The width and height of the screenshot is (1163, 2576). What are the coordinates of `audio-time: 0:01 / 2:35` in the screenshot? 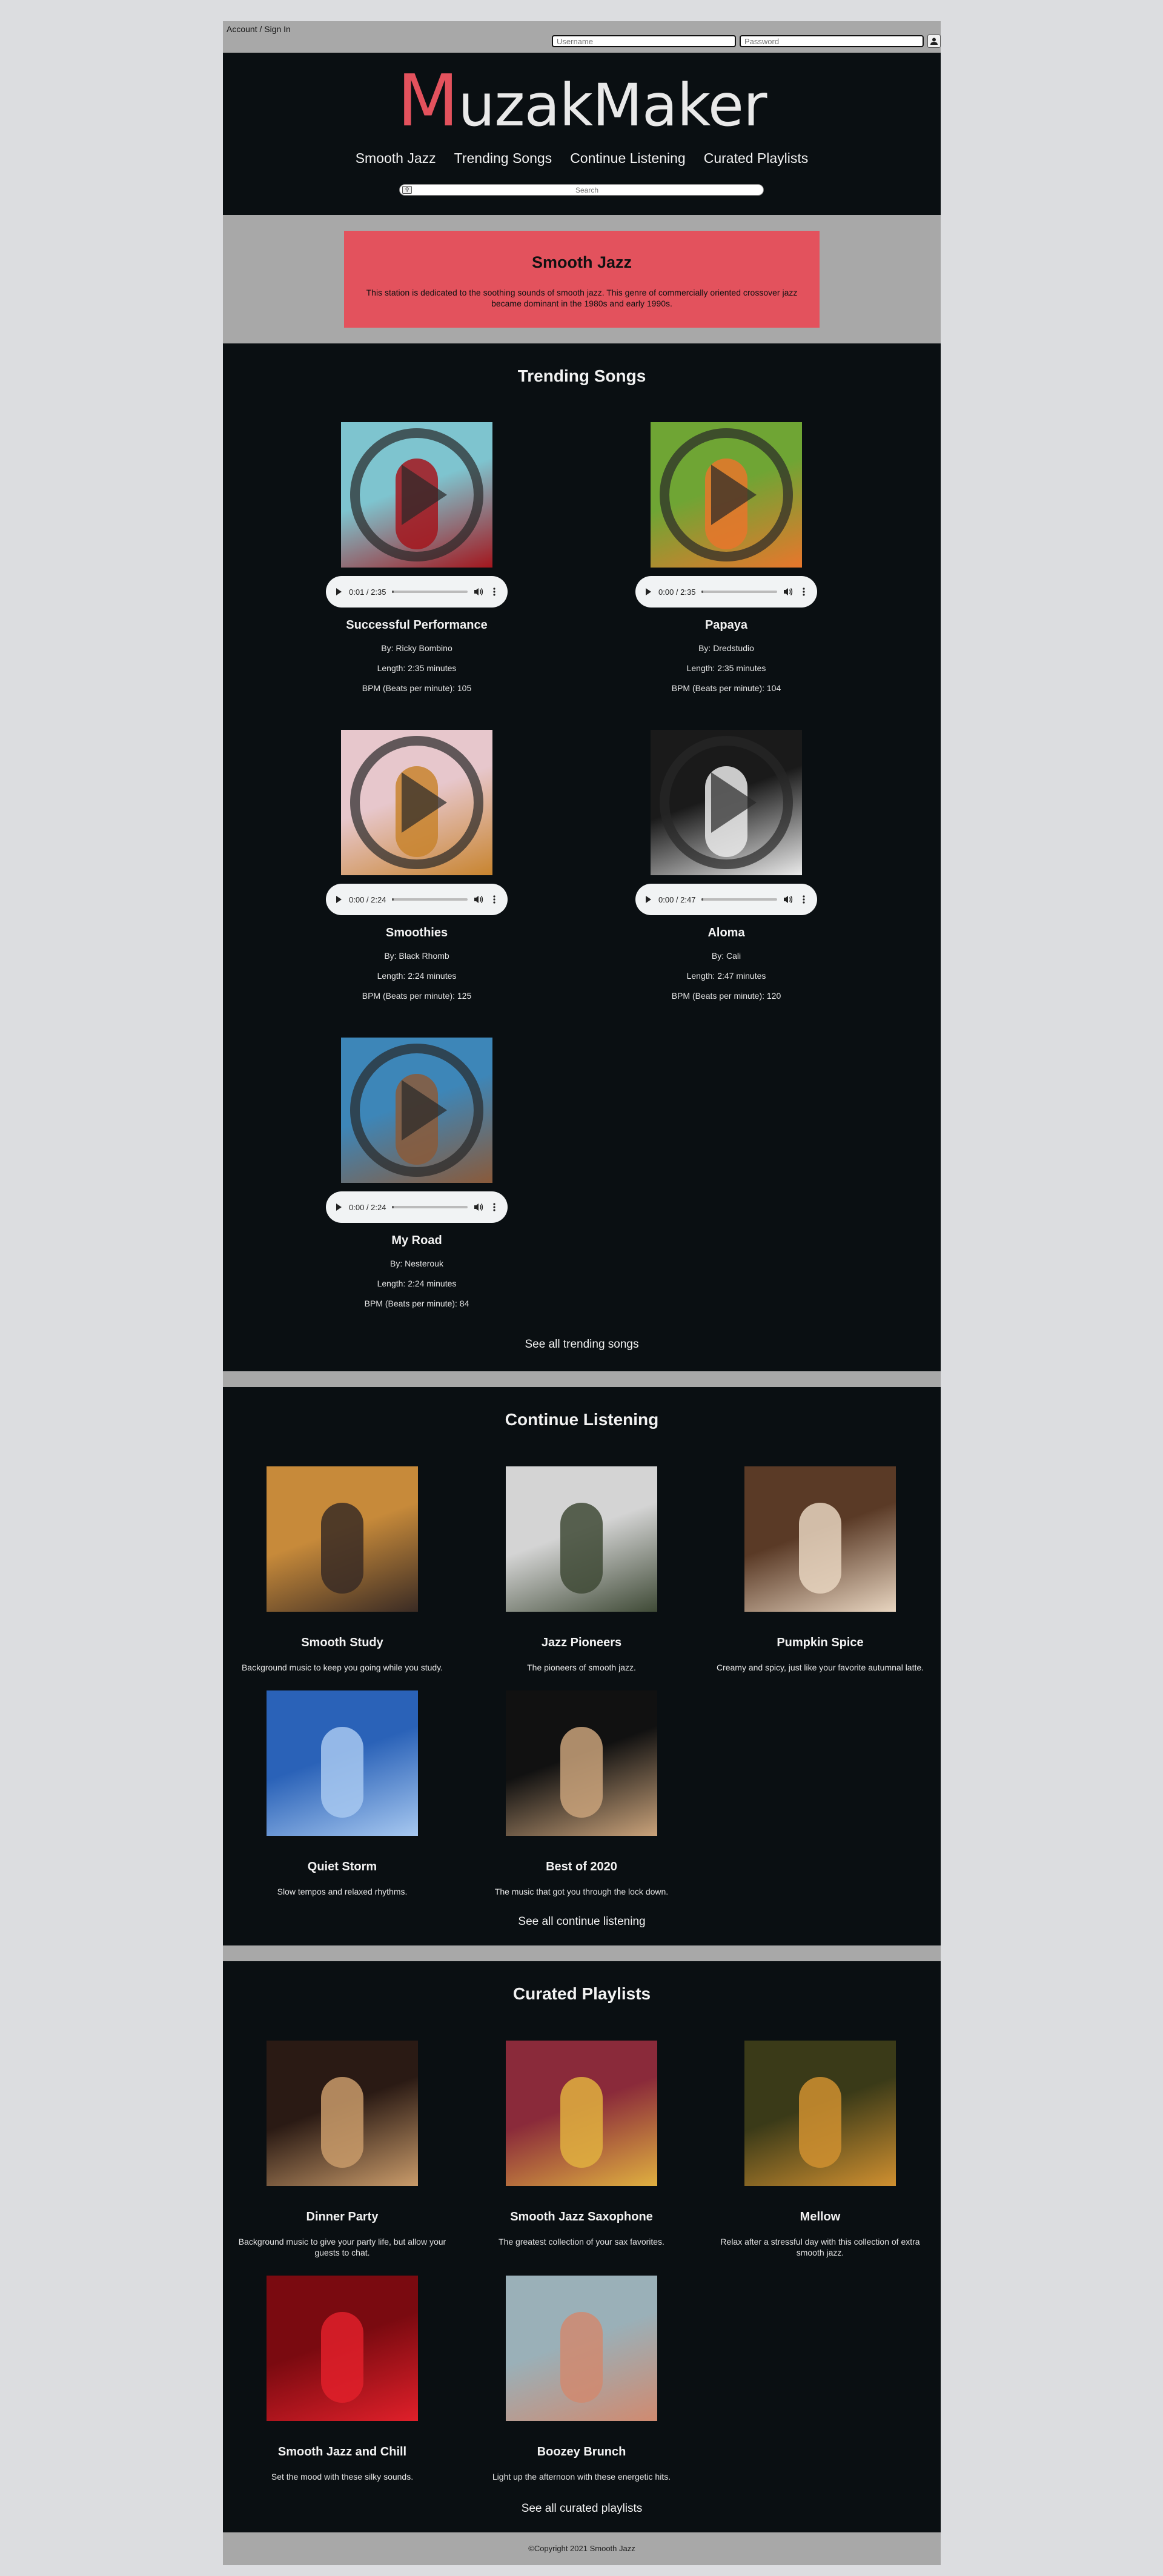 It's located at (368, 592).